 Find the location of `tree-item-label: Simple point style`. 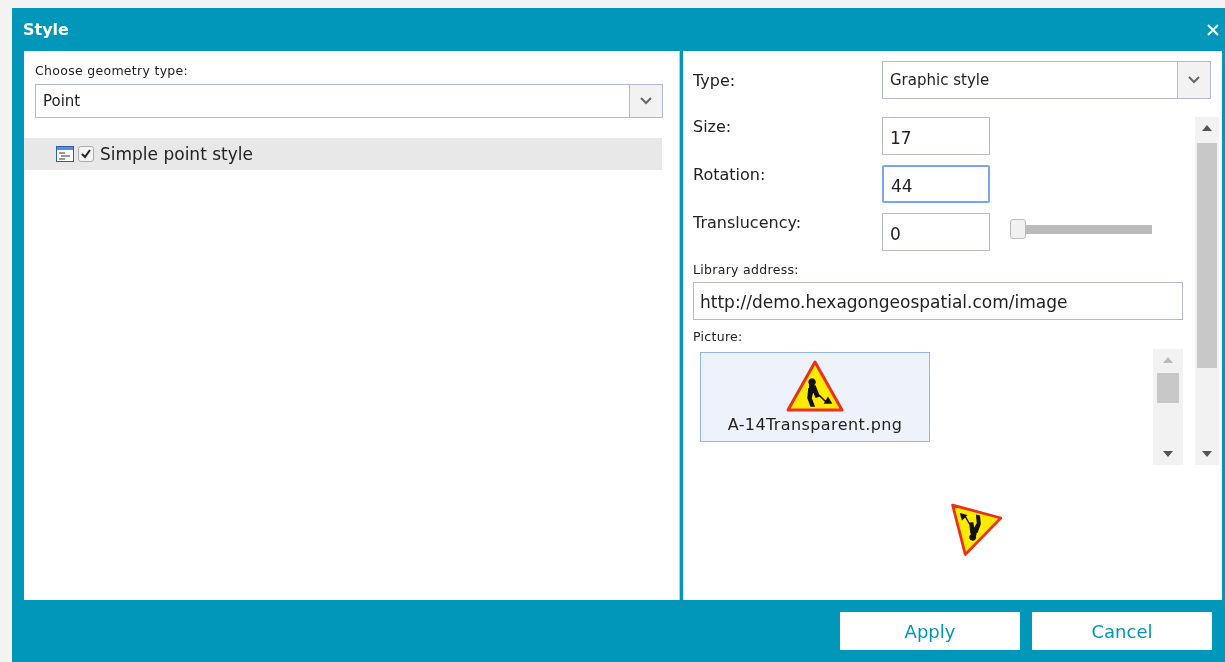

tree-item-label: Simple point style is located at coordinates (176, 154).